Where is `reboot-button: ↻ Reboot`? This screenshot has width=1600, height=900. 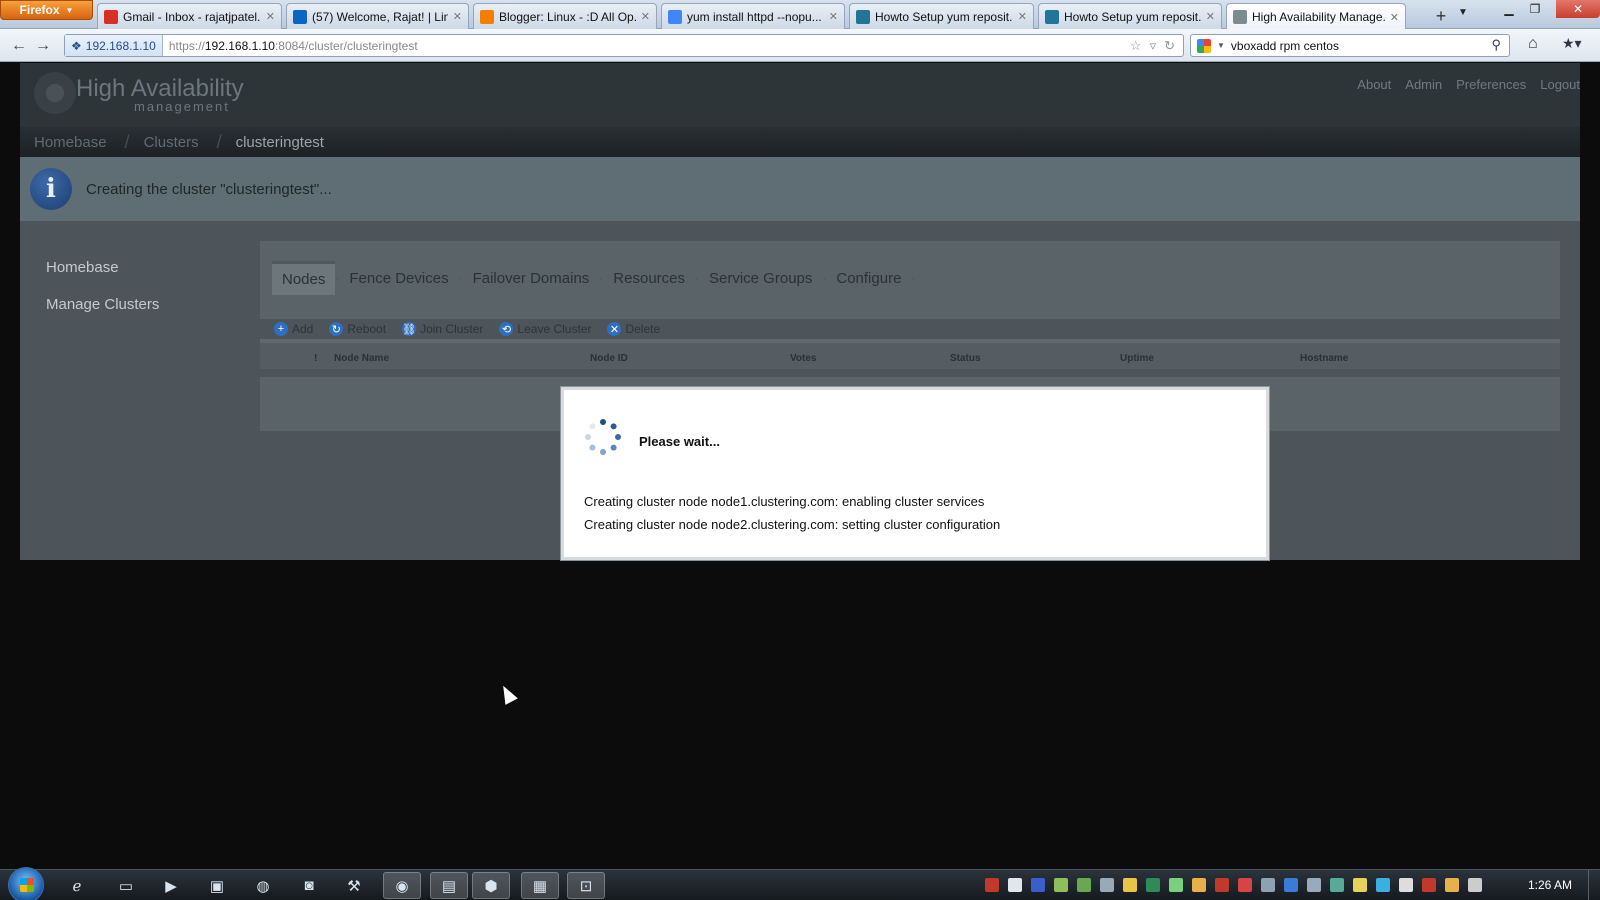
reboot-button: ↻ Reboot is located at coordinates (357, 329).